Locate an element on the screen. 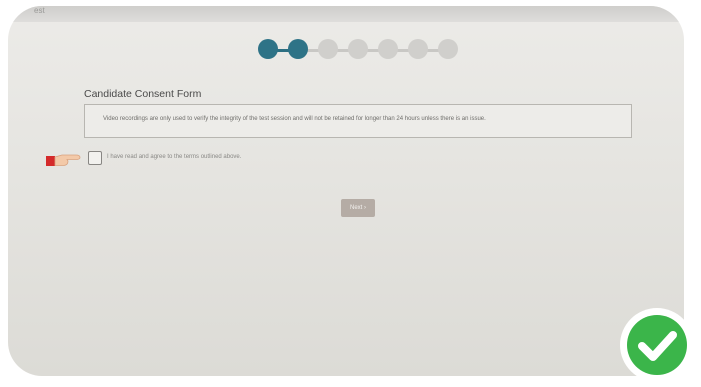 Image resolution: width=701 pixels, height=387 pixels. pointing-hand-icon is located at coordinates (63, 160).